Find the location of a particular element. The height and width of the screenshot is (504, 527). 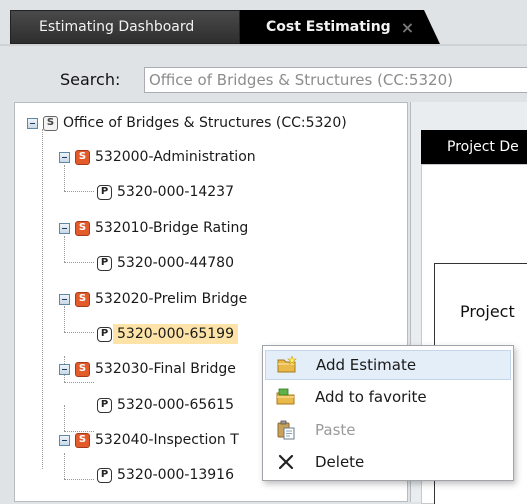

tree-node-label: 5320-000-13916 is located at coordinates (175, 475).